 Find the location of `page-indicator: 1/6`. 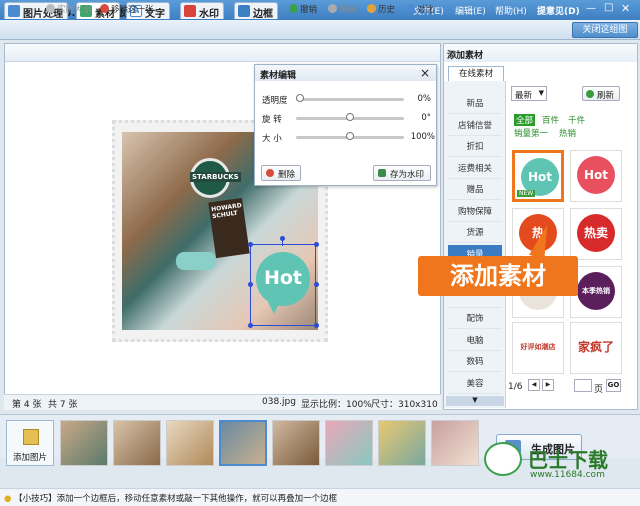

page-indicator: 1/6 is located at coordinates (515, 387).